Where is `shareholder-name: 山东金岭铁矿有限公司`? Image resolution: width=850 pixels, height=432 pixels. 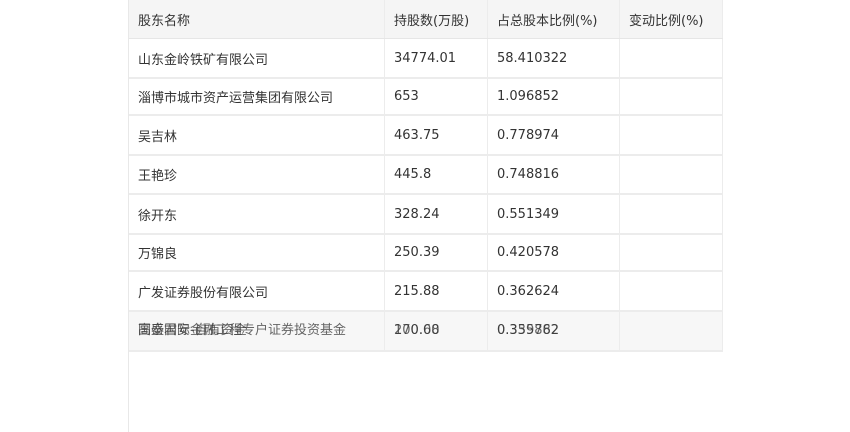 shareholder-name: 山东金岭铁矿有限公司 is located at coordinates (257, 58).